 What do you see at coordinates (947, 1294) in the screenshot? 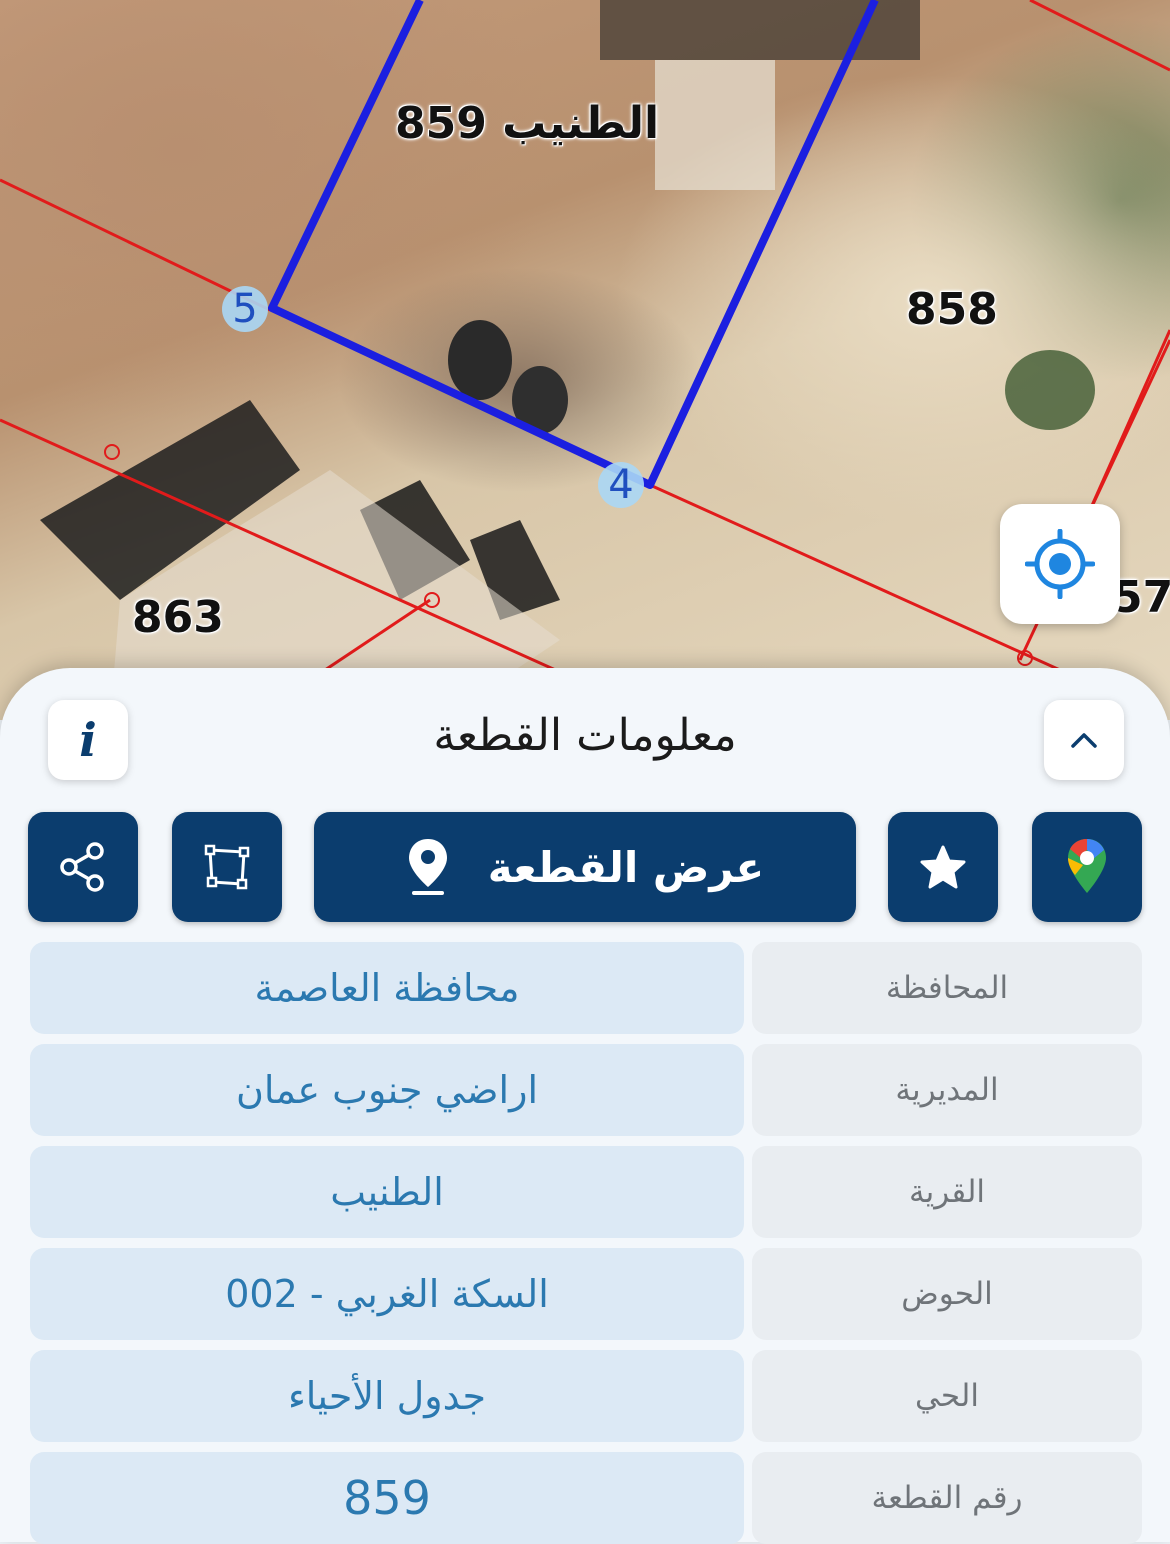
I see `basin-label: الحوض` at bounding box center [947, 1294].